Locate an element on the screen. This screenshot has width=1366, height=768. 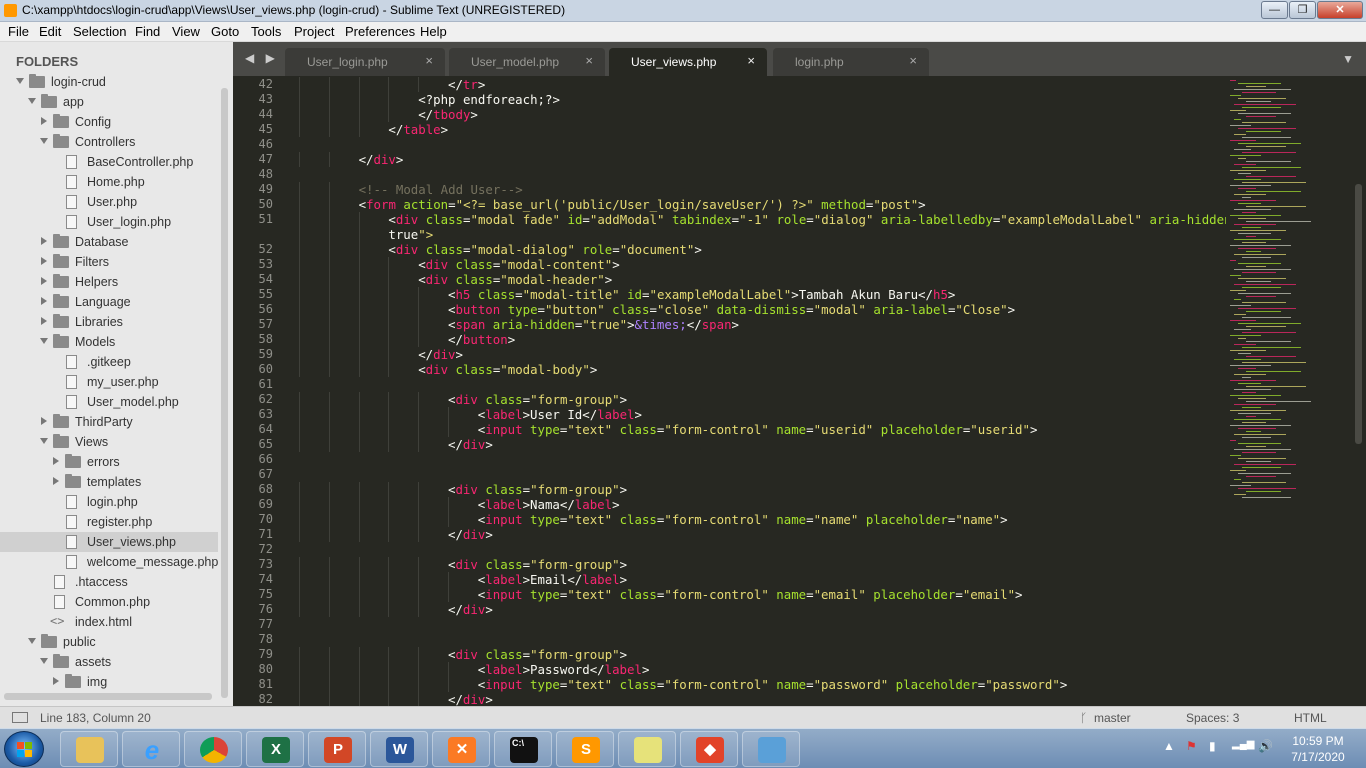
tree-file: Common.php is located at coordinates (109, 602).